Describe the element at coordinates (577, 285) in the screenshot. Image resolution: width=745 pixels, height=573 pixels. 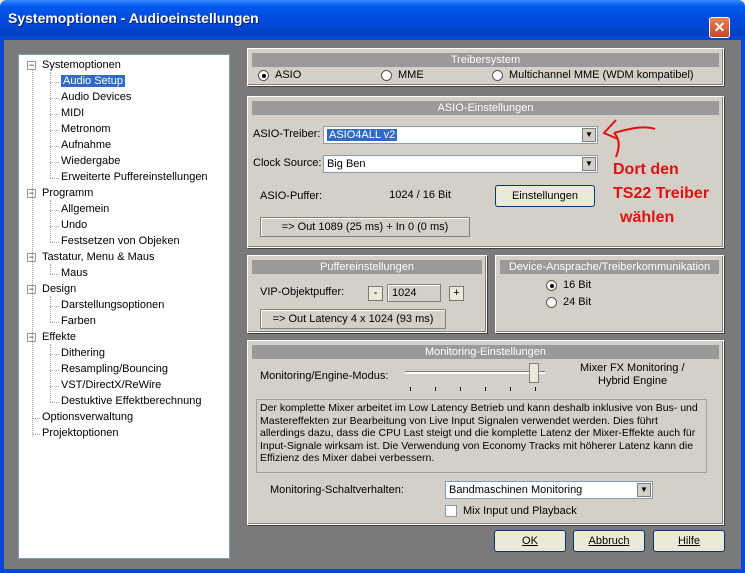
I see `radio-16-bit-label: 16 Bit` at that location.